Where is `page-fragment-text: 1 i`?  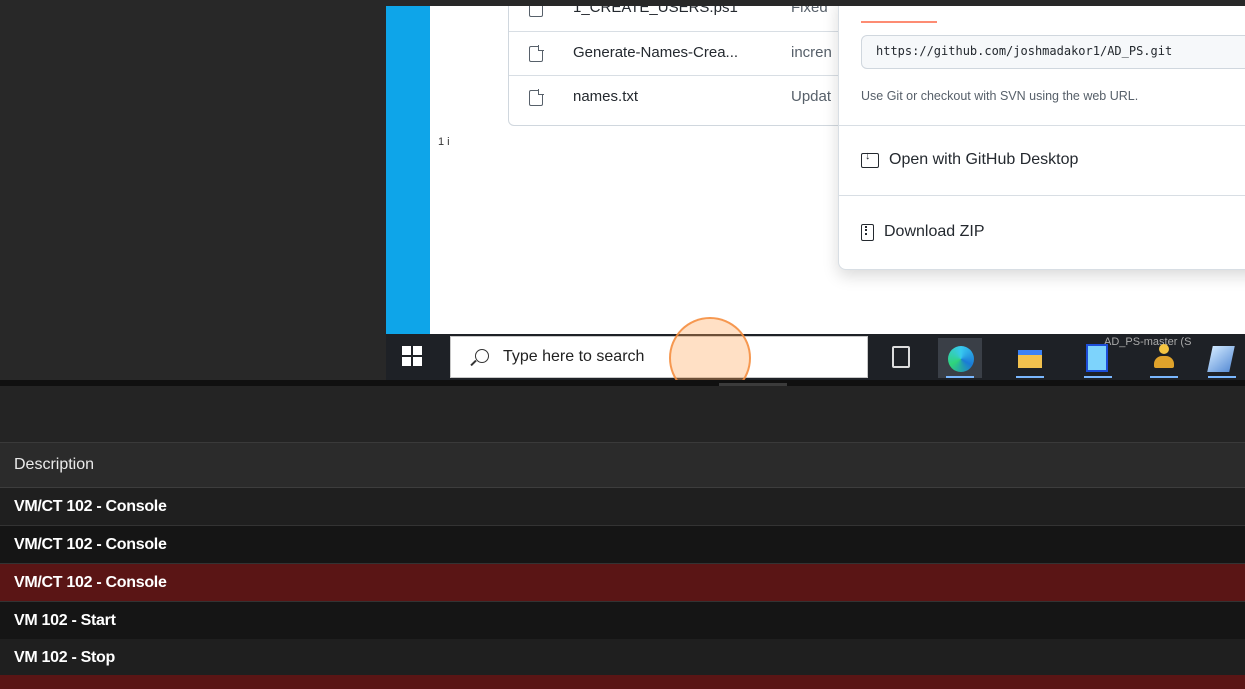 page-fragment-text: 1 i is located at coordinates (444, 142).